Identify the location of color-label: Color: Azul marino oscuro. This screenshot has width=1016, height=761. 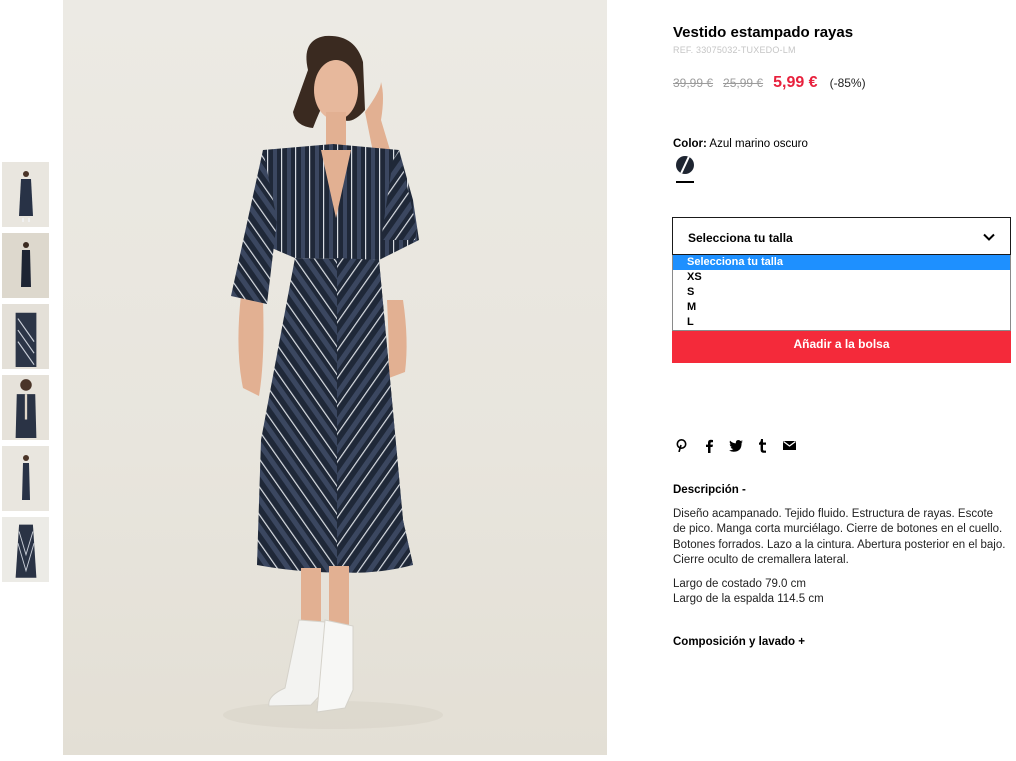
(740, 144).